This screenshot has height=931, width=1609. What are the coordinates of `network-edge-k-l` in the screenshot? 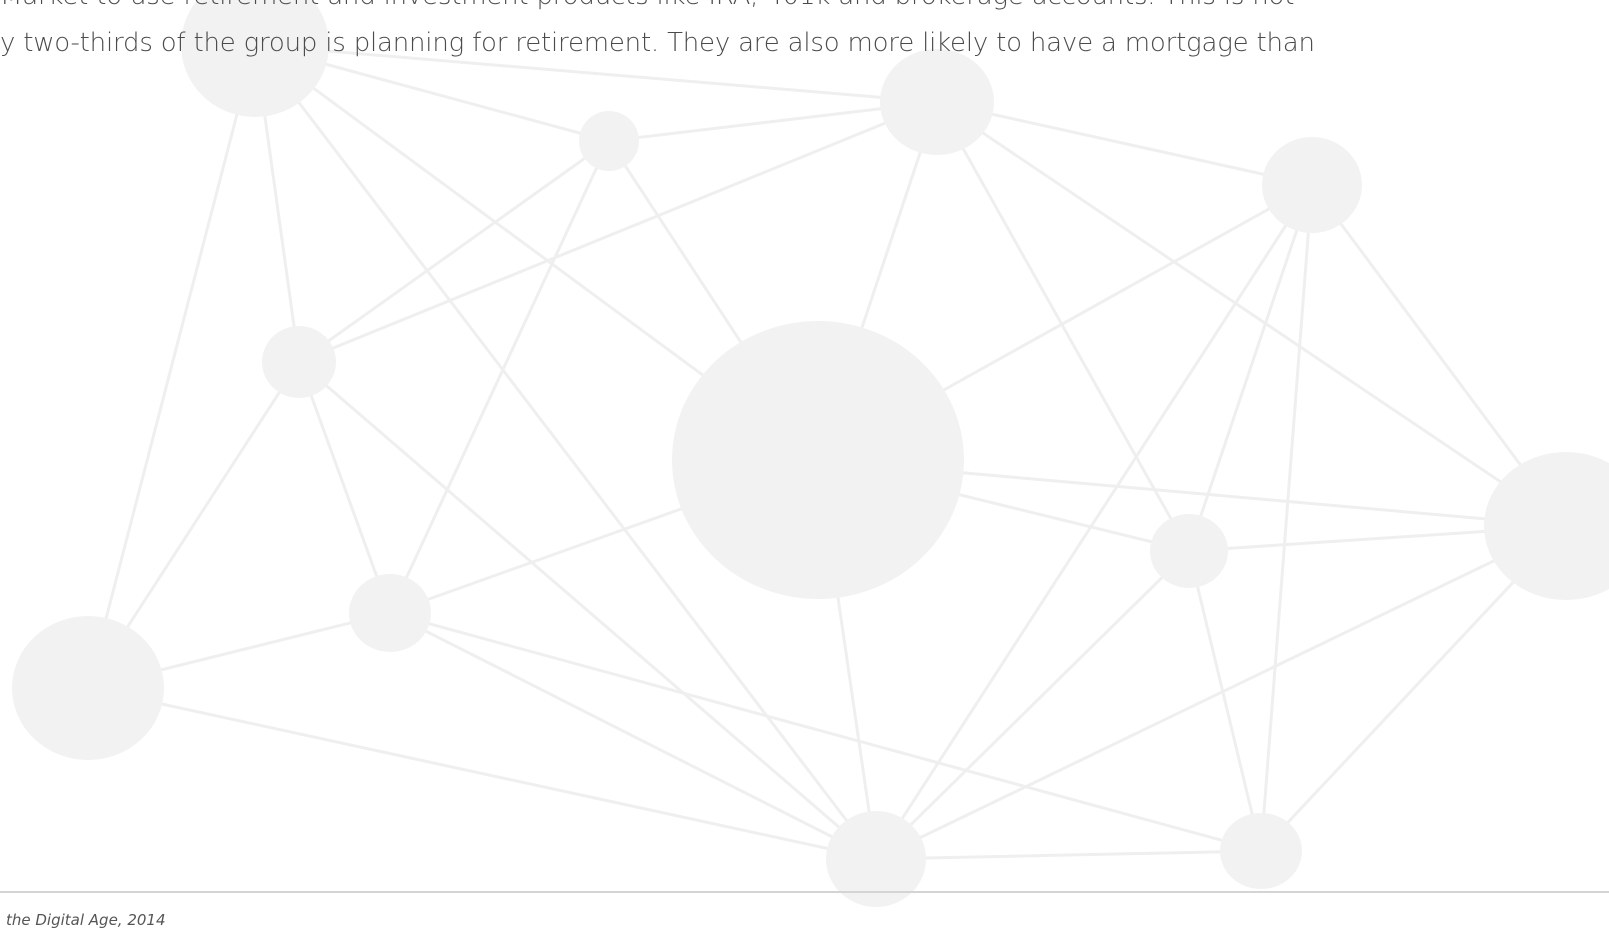 It's located at (1068, 855).